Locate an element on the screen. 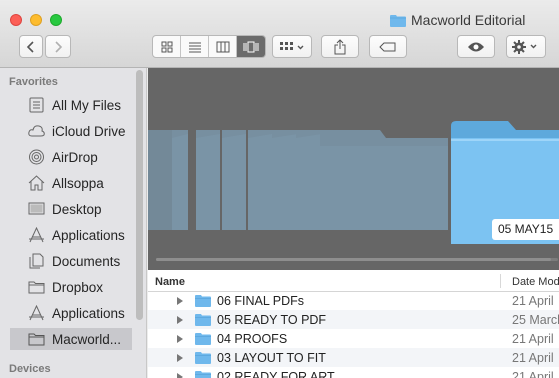 The height and width of the screenshot is (378, 559). sidebar-item-applications: Applications is located at coordinates (71, 235).